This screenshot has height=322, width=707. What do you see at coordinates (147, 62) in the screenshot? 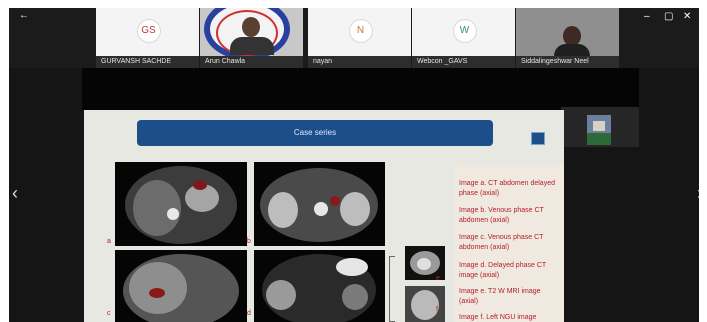
I see `participant-name: GURVANSH SACHDE` at bounding box center [147, 62].